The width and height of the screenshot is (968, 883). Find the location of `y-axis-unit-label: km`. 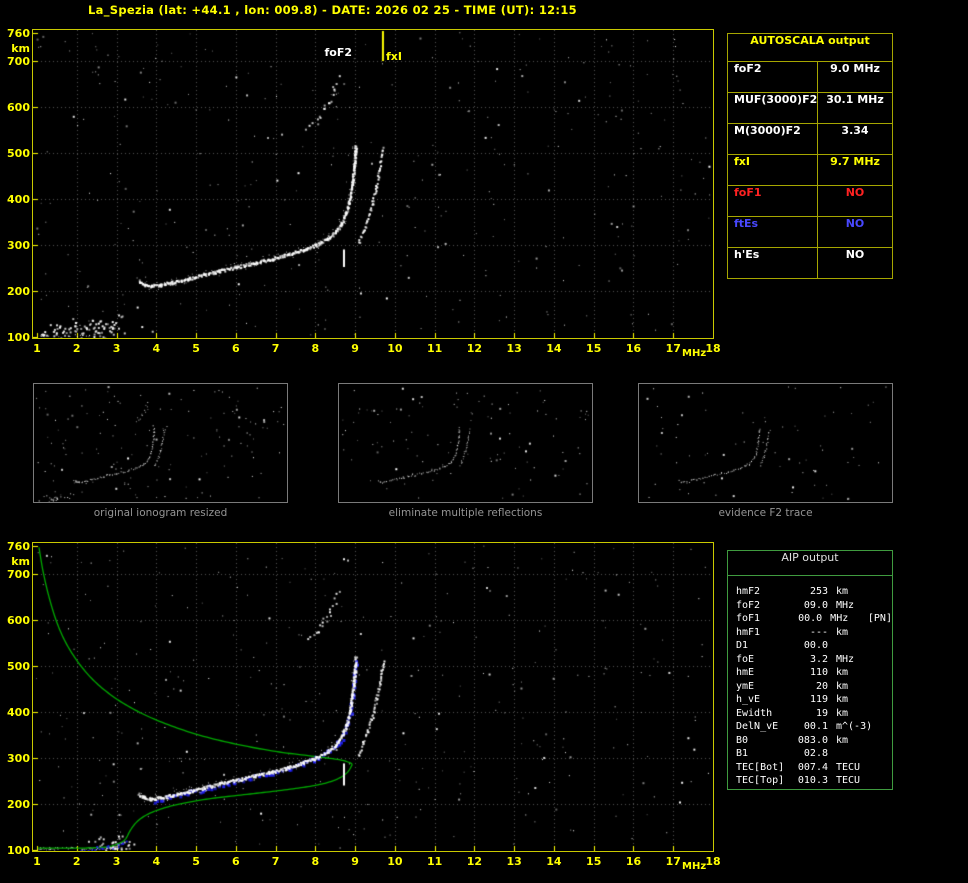

y-axis-unit-label: km is located at coordinates (20, 48).